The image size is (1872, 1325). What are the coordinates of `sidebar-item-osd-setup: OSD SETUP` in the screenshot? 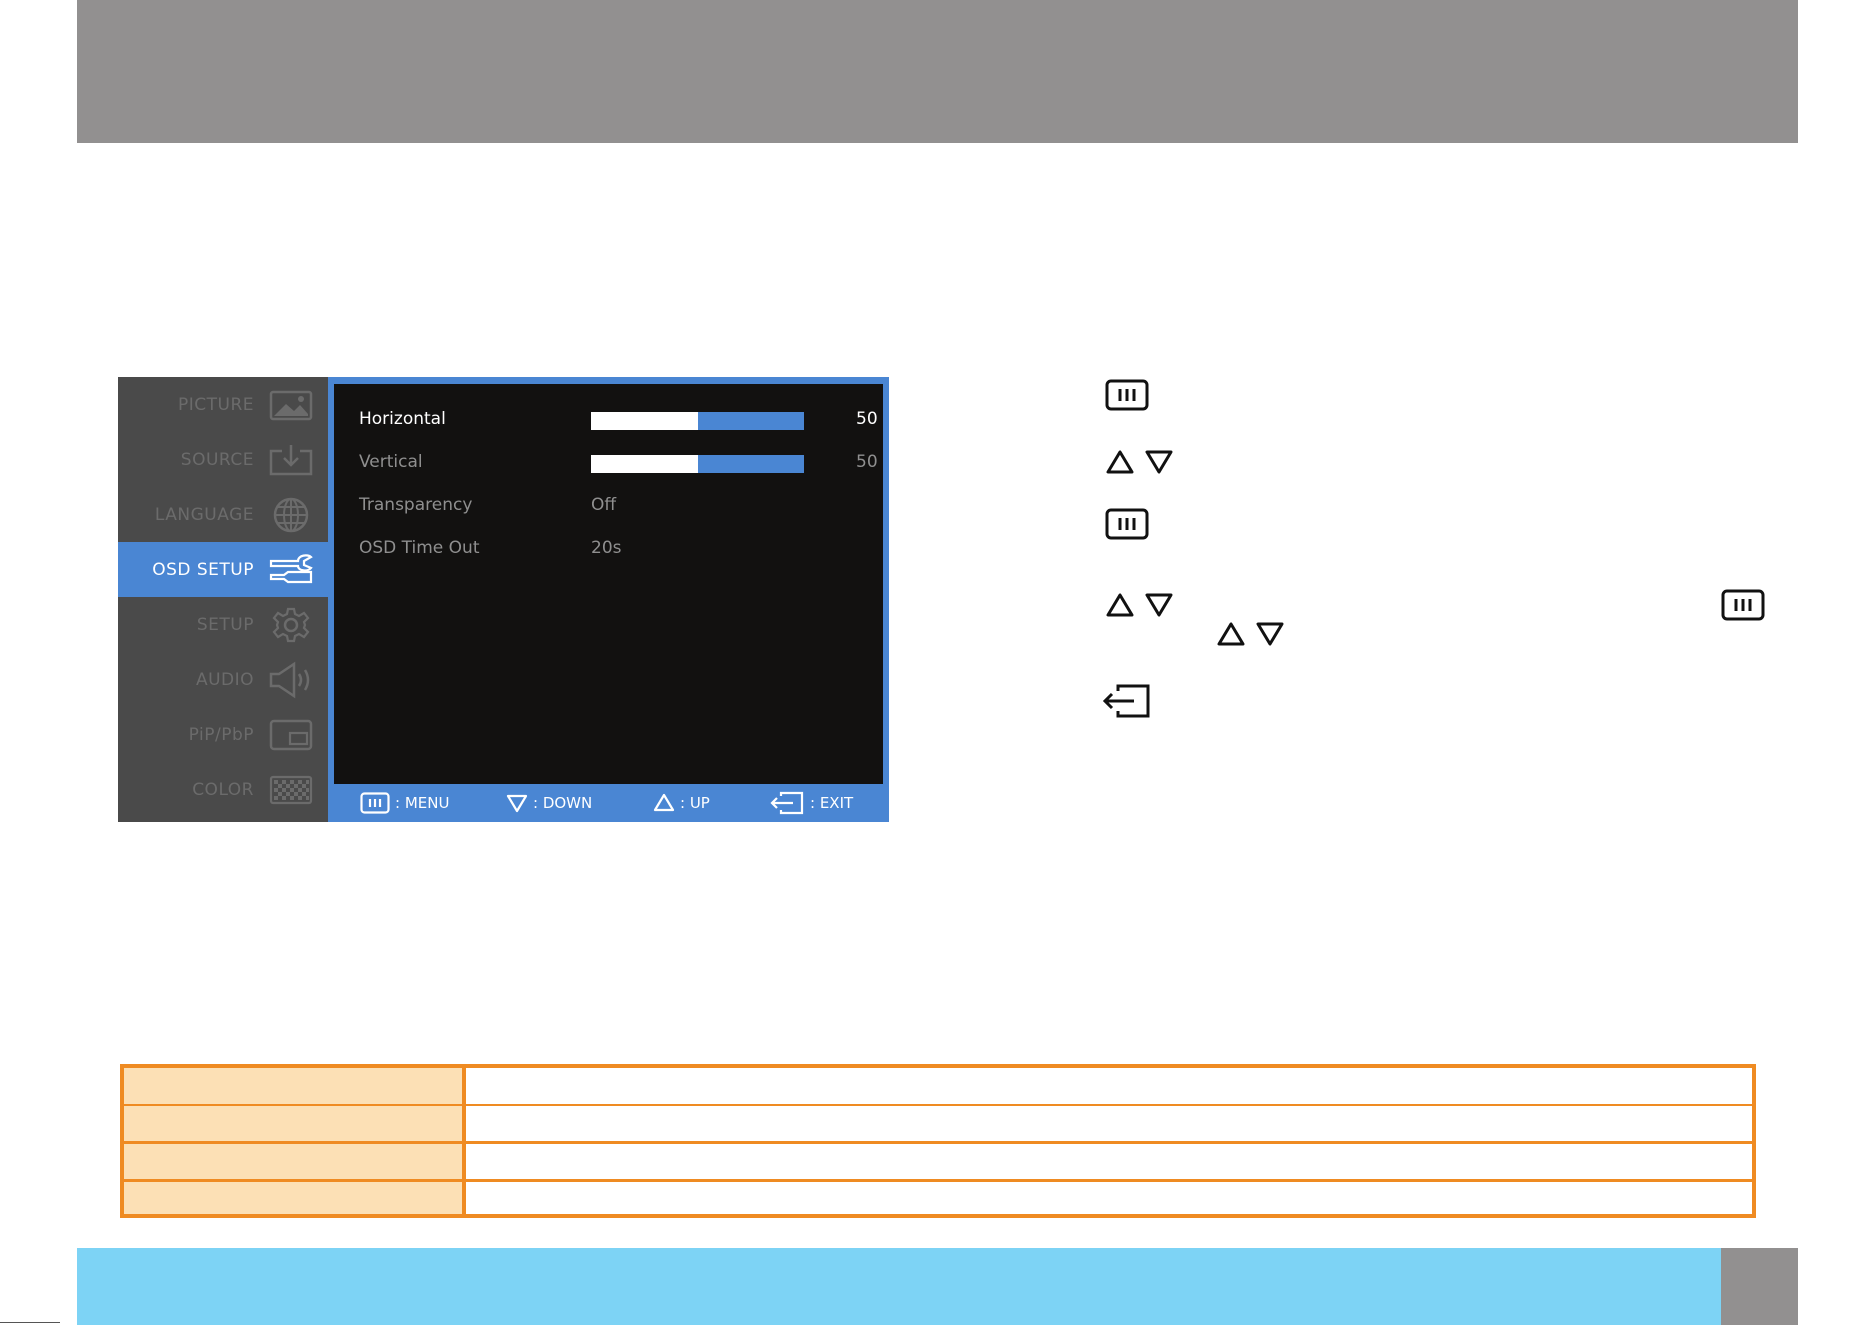 It's located at (223, 569).